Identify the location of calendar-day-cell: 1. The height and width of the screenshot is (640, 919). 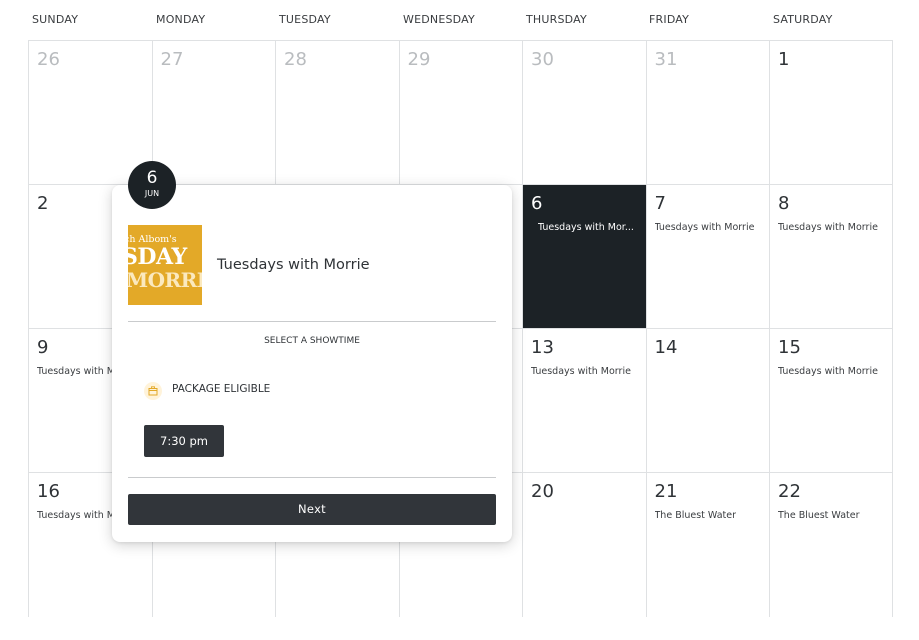
(831, 112).